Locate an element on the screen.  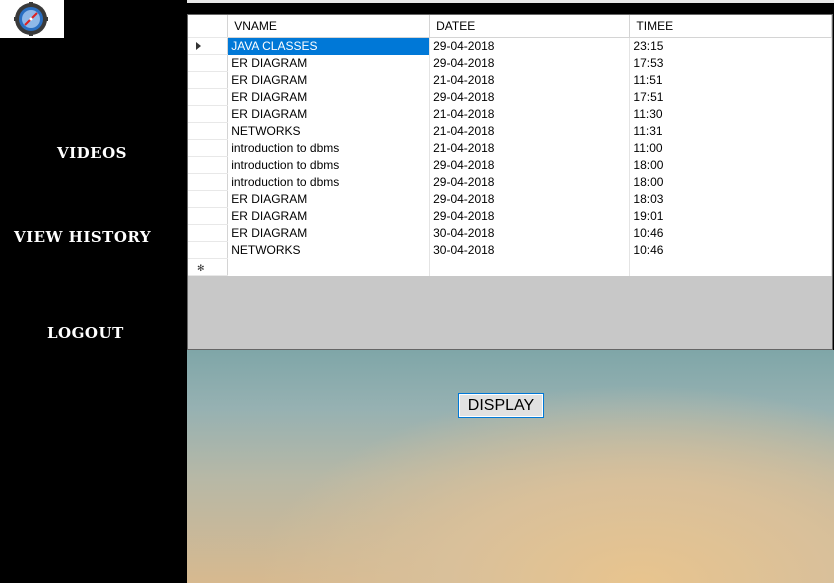
table-row: ER DIAGRAM 29-04-2018 17:53 is located at coordinates (510, 63).